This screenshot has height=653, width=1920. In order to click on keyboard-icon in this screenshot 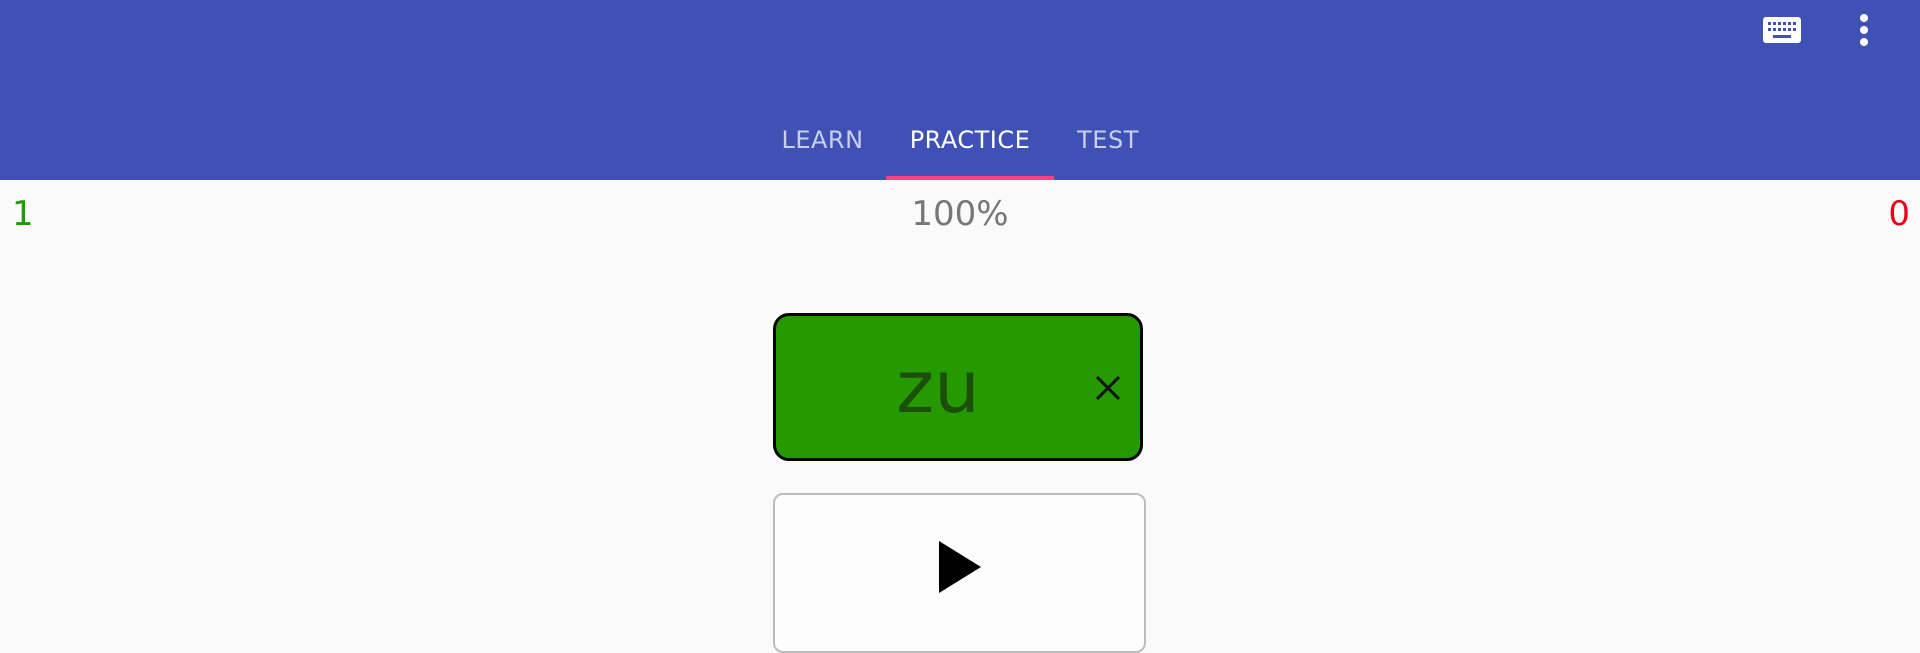, I will do `click(1782, 30)`.